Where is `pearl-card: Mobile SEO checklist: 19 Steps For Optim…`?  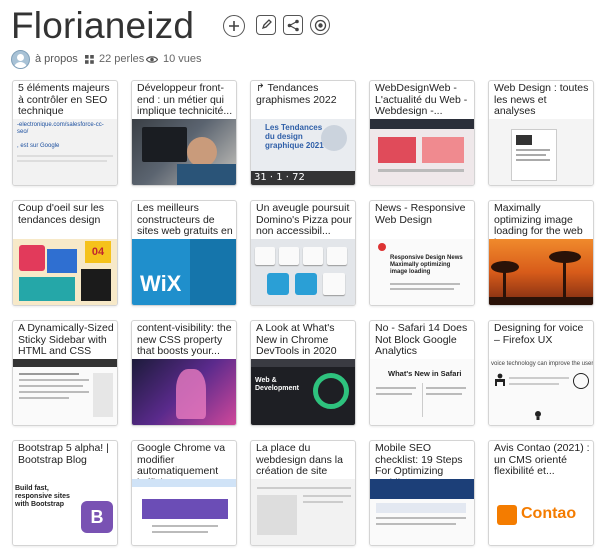
pearl-card: Mobile SEO checklist: 19 Steps For Optim… is located at coordinates (422, 493).